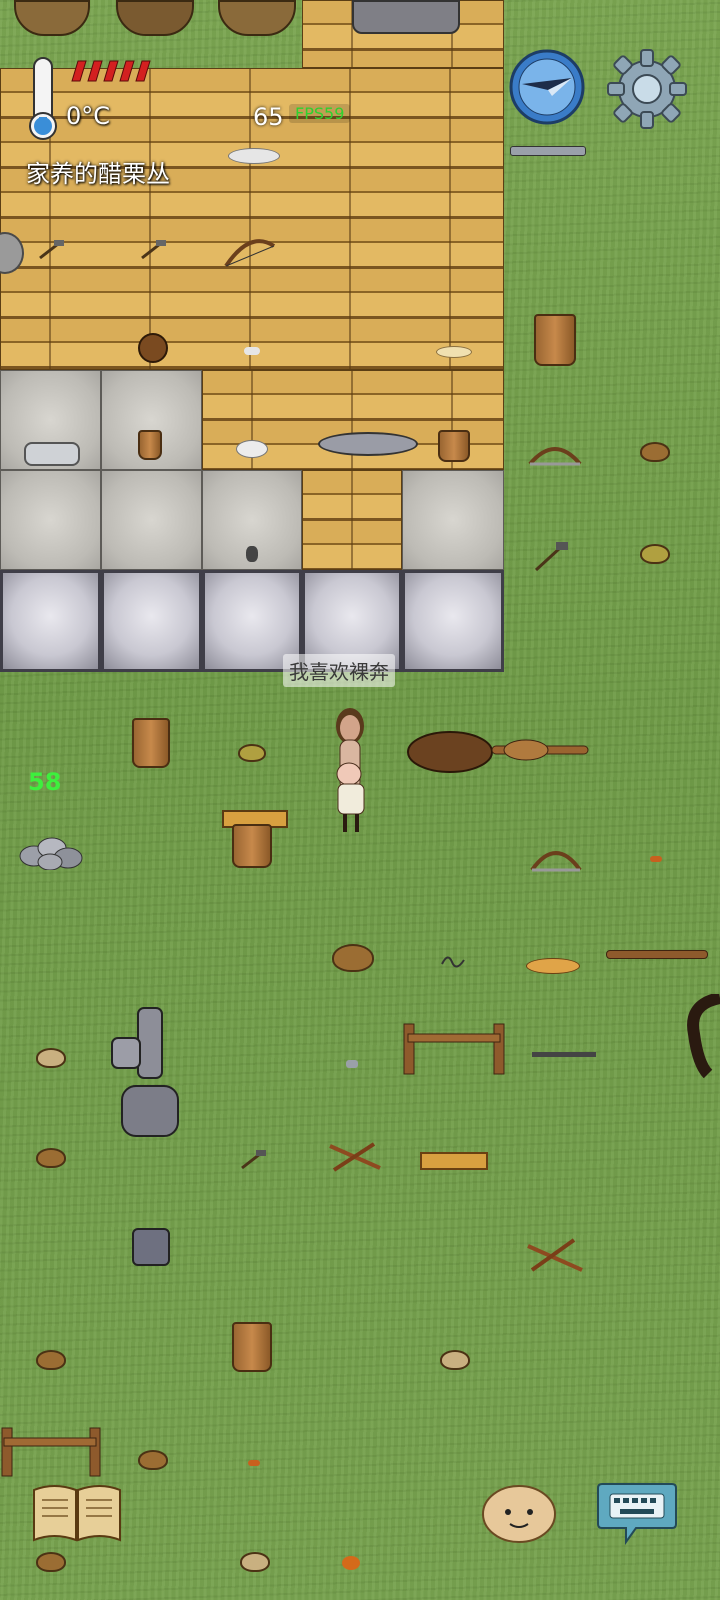  Describe the element at coordinates (702, 1036) in the screenshot. I see `horse-partial` at that location.